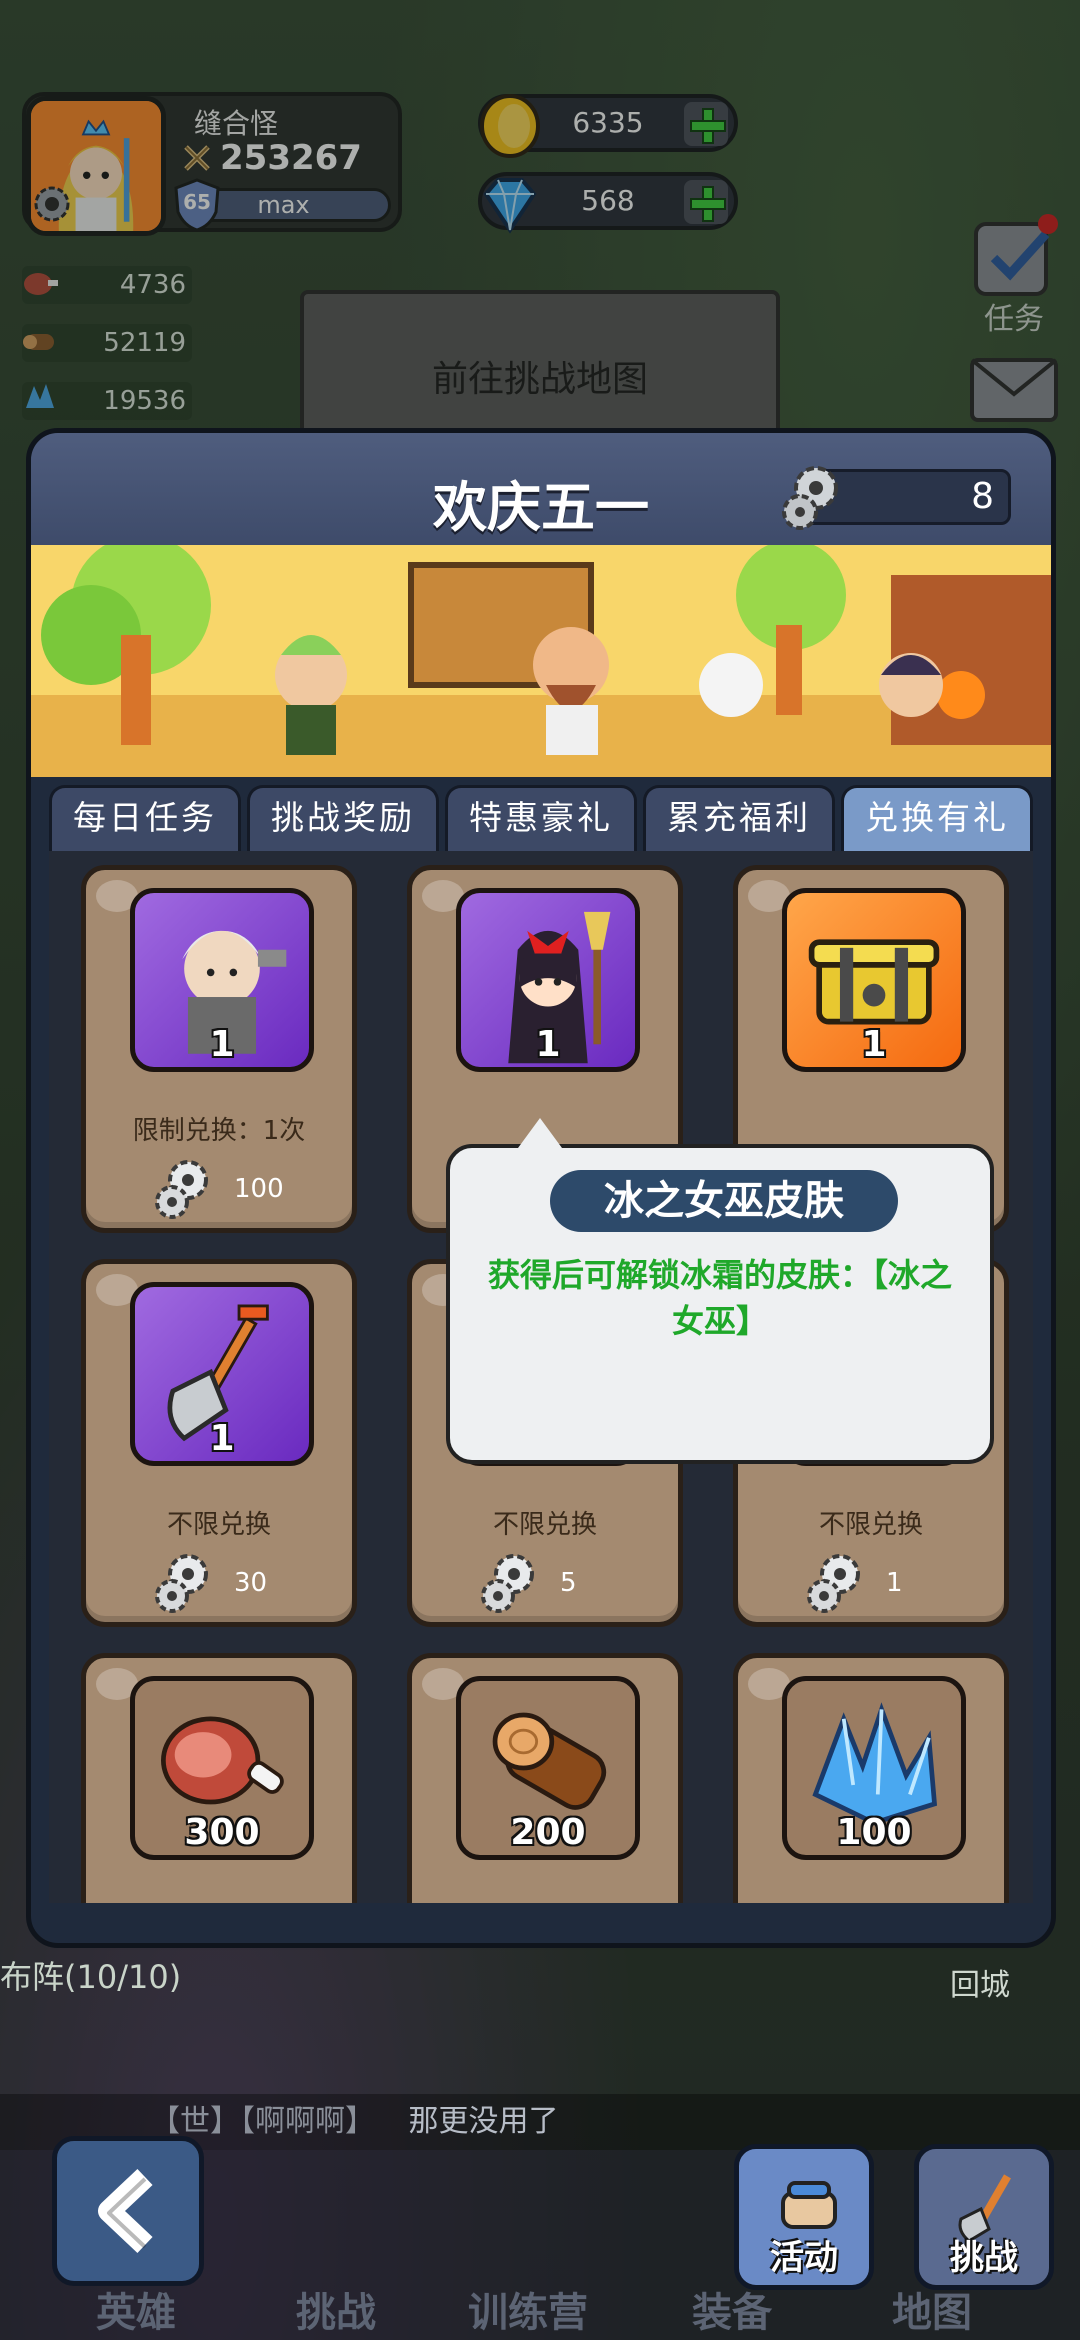  I want to click on tooltip-title: 冰之女巫皮肤, so click(724, 1201).